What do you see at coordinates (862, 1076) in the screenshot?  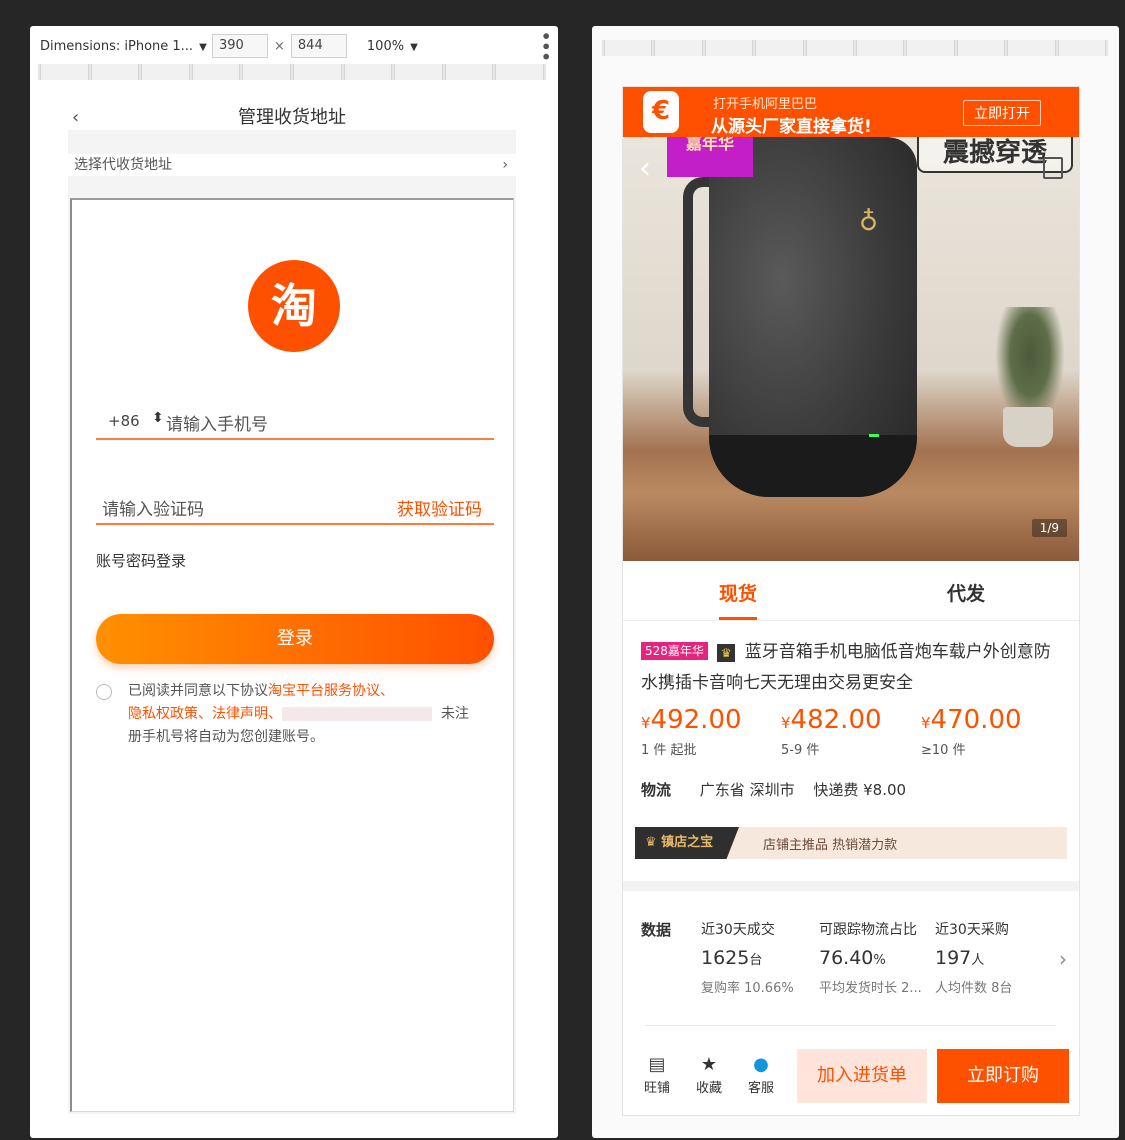 I see `add-to-cart-button: 加入进货单` at bounding box center [862, 1076].